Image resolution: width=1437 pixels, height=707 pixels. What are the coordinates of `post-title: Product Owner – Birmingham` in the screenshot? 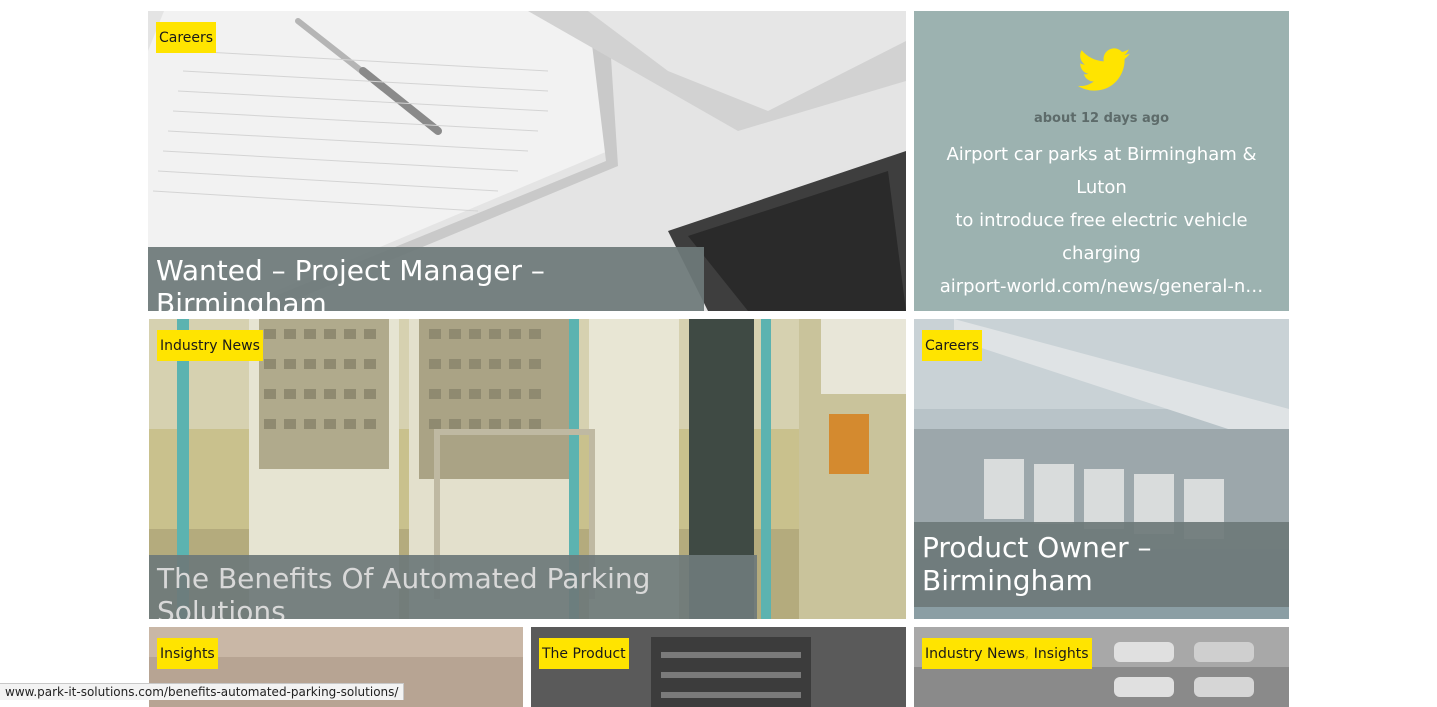 It's located at (1101, 564).